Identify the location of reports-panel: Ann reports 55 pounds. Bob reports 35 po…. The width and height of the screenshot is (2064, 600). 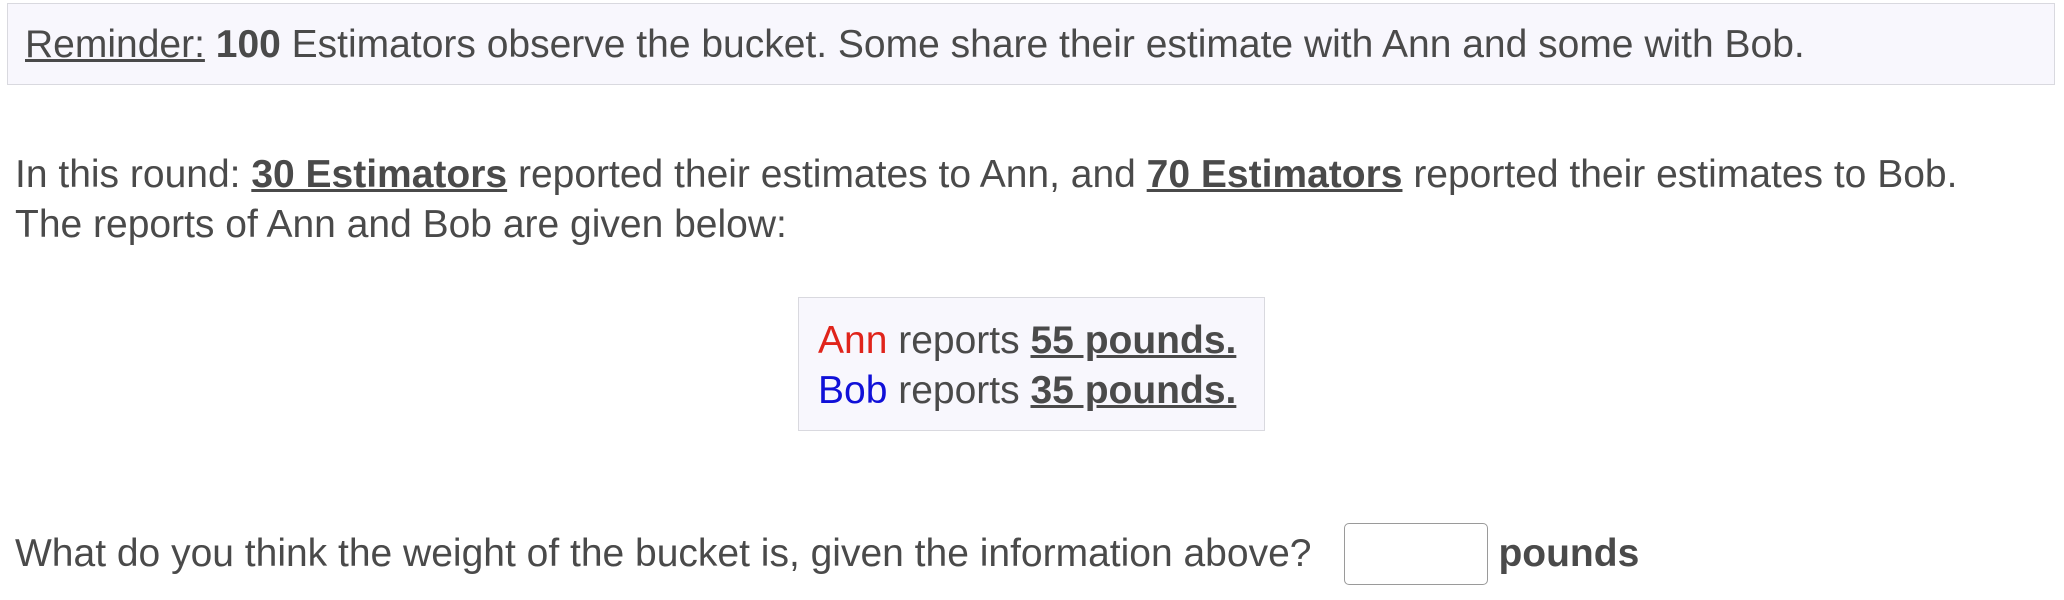
(1031, 364).